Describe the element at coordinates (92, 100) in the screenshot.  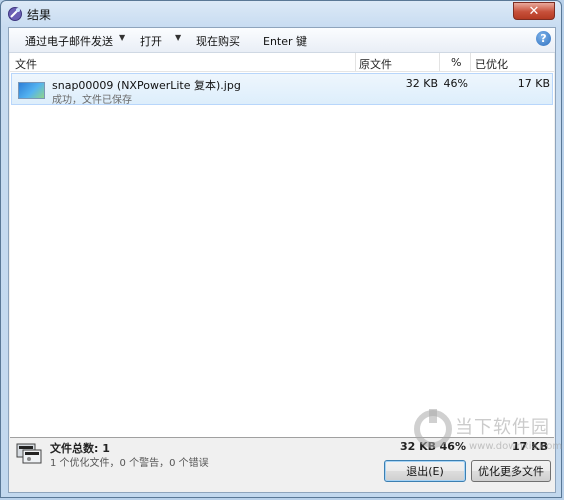
I see `file-status: 成功，文件已保存` at that location.